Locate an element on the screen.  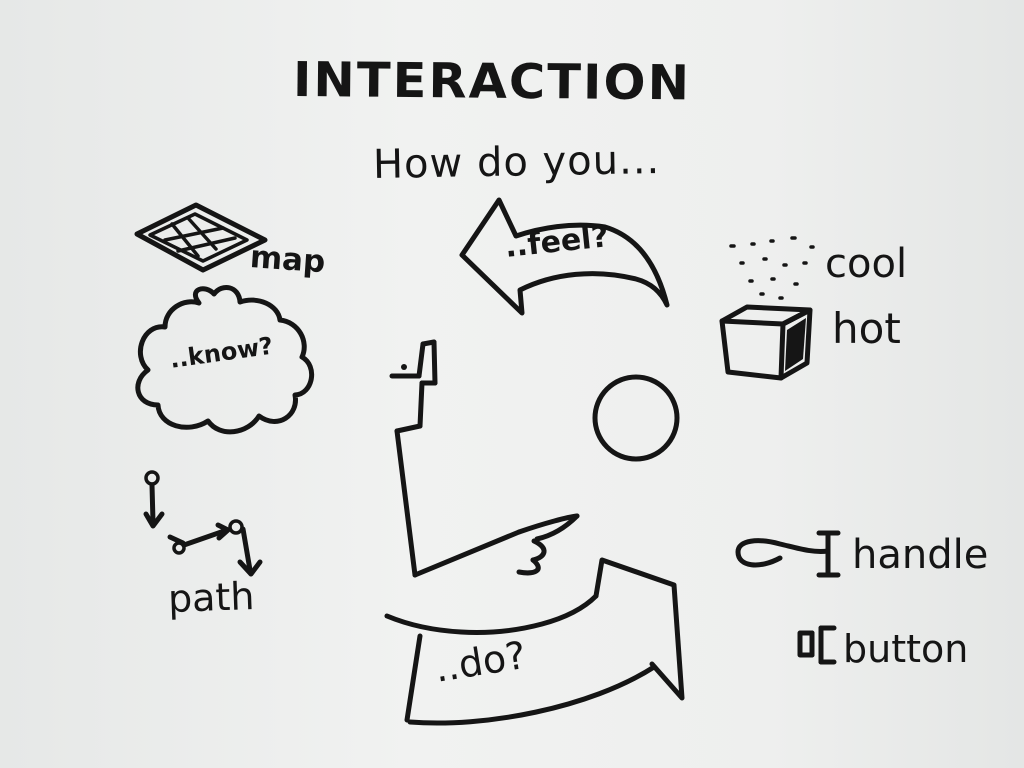
diagram-title: INTERACTION is located at coordinates (492, 82).